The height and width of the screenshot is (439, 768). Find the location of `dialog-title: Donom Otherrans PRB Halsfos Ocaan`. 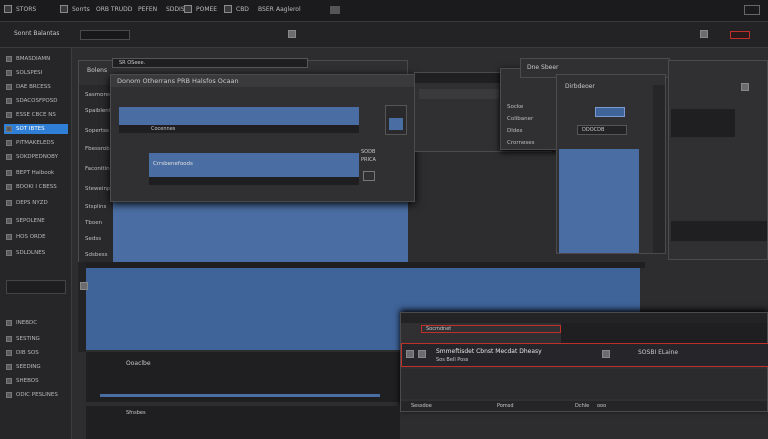

dialog-title: Donom Otherrans PRB Halsfos Ocaan is located at coordinates (178, 81).